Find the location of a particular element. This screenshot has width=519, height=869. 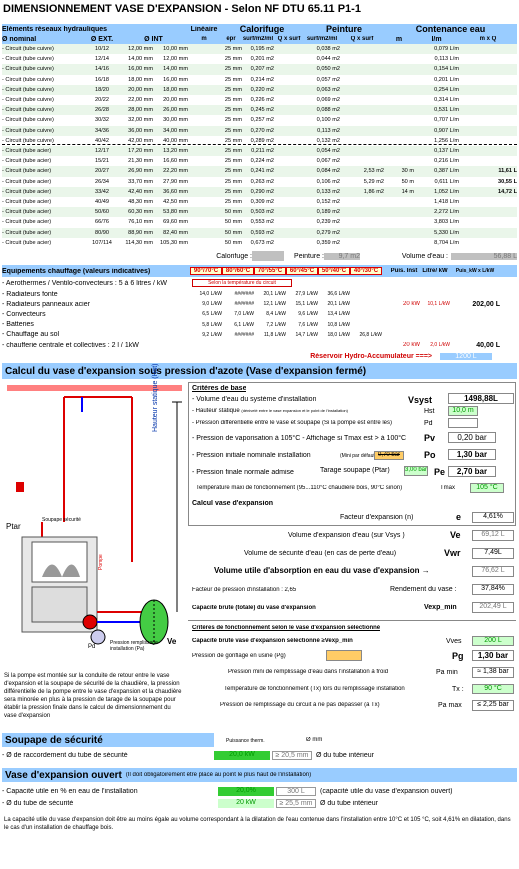

equipment-value: 9,6 L/kW is located at coordinates (308, 314).